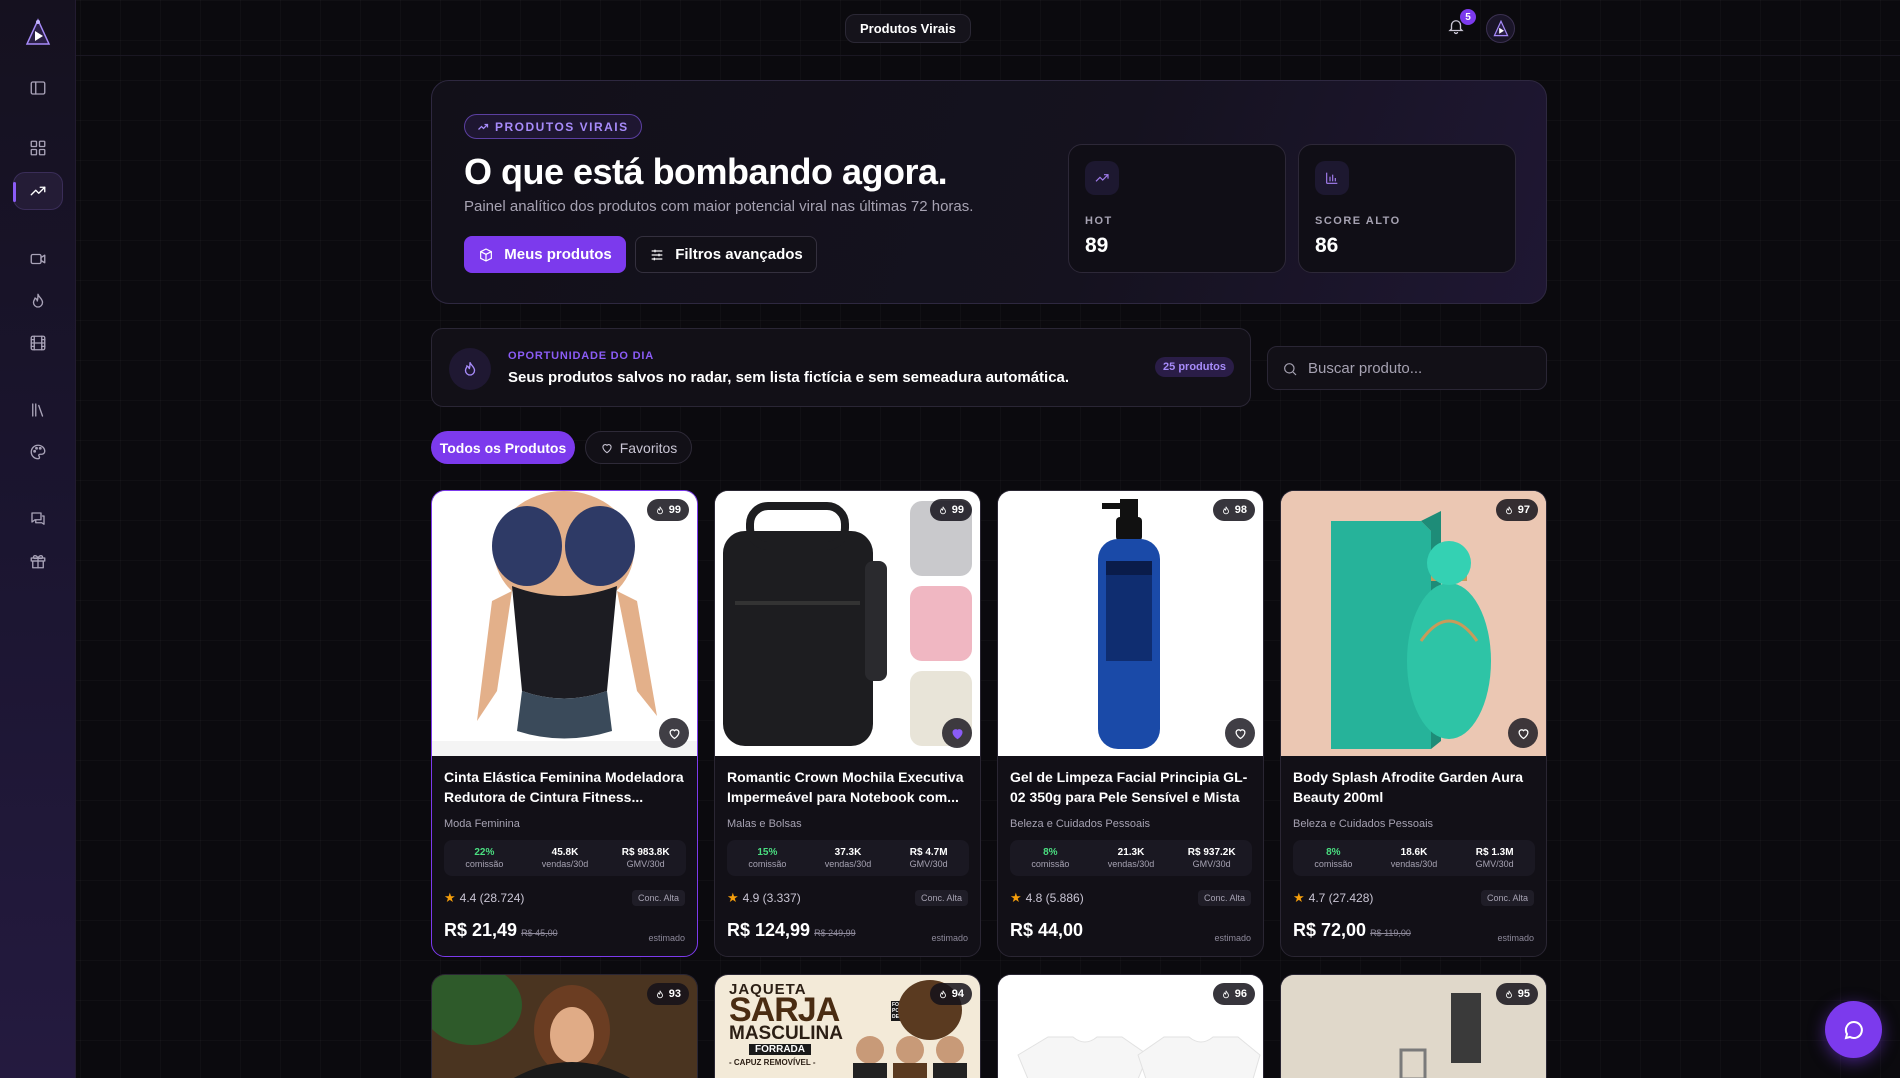  Describe the element at coordinates (1494, 852) in the screenshot. I see `metric-value: R$ 1.3M` at that location.